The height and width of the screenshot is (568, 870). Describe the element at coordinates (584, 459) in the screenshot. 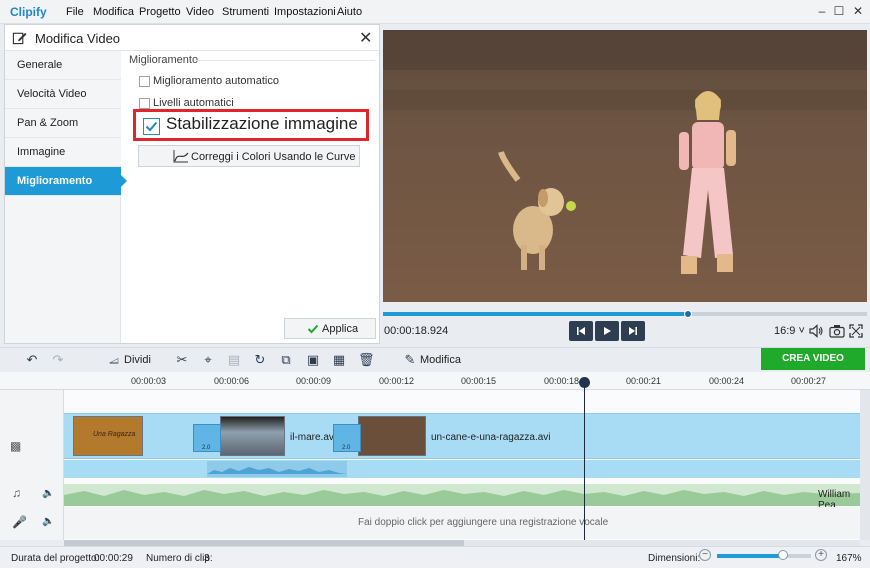

I see `playhead-line` at that location.